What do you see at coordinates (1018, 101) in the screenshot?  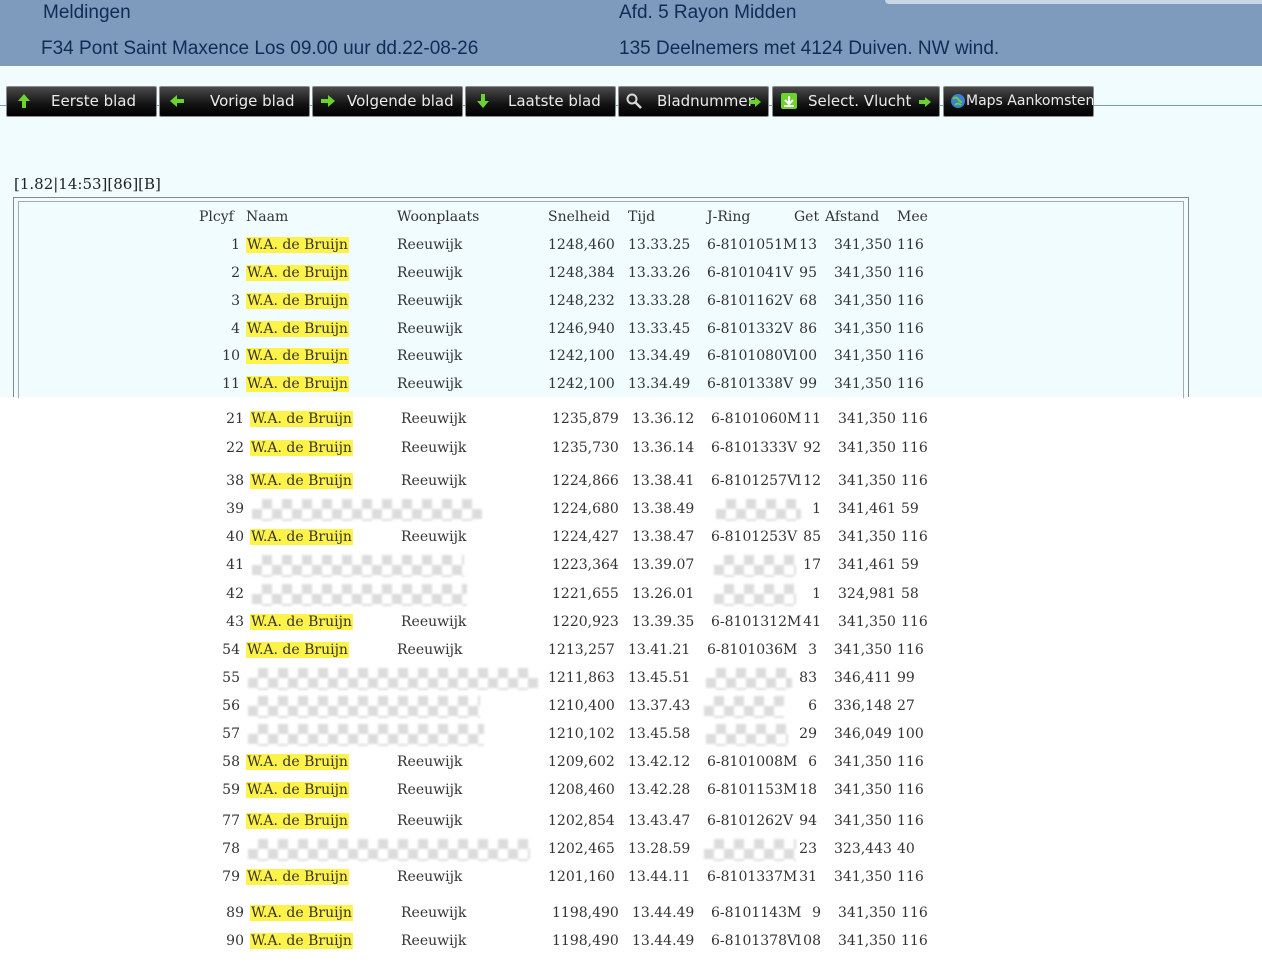 I see `maps-arrivals-button: Maps Aankomsten` at bounding box center [1018, 101].